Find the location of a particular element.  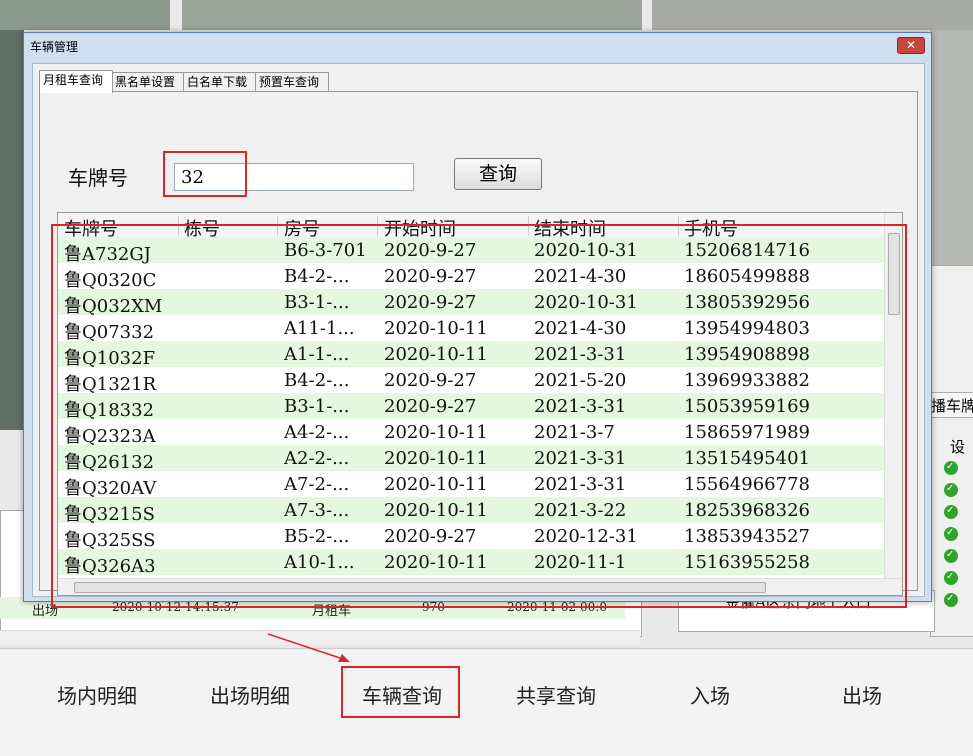

highlight-plate-input-box is located at coordinates (205, 174).